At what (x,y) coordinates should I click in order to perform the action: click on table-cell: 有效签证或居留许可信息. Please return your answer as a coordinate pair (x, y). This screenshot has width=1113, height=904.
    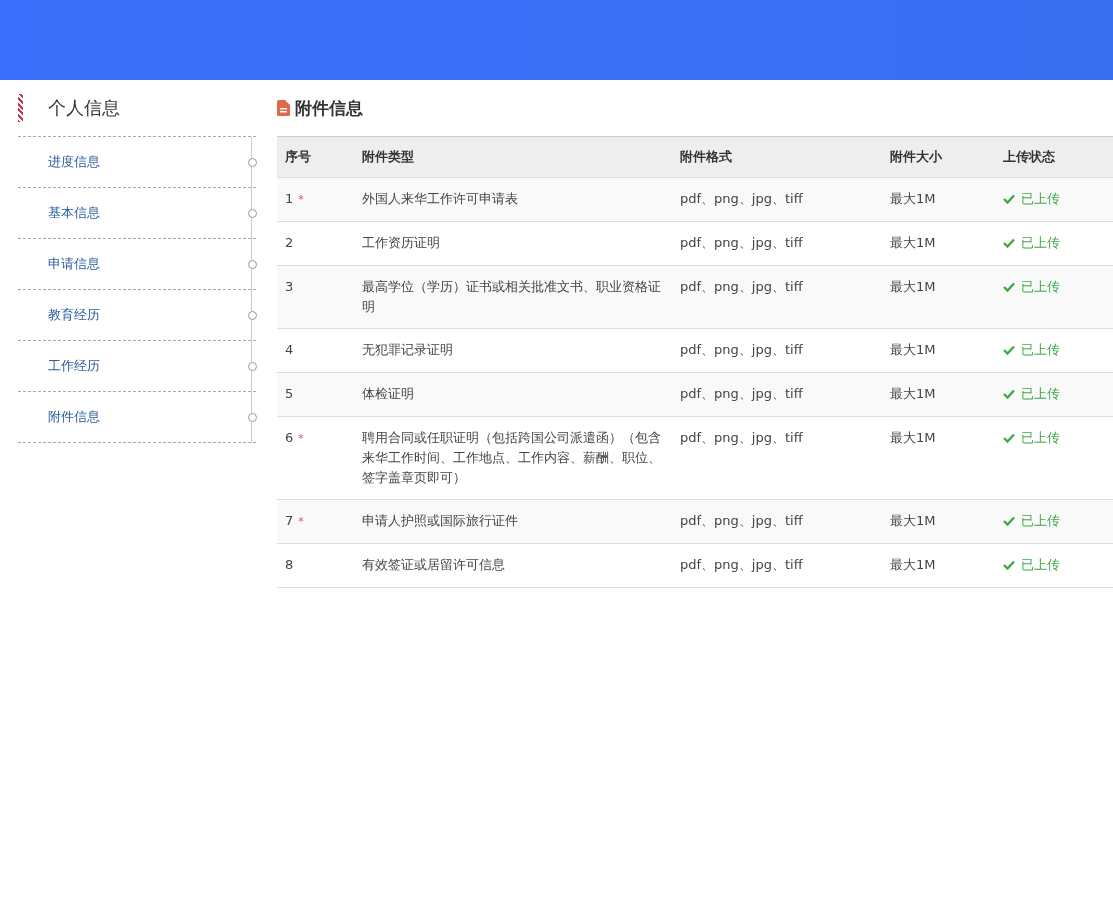
    Looking at the image, I should click on (513, 565).